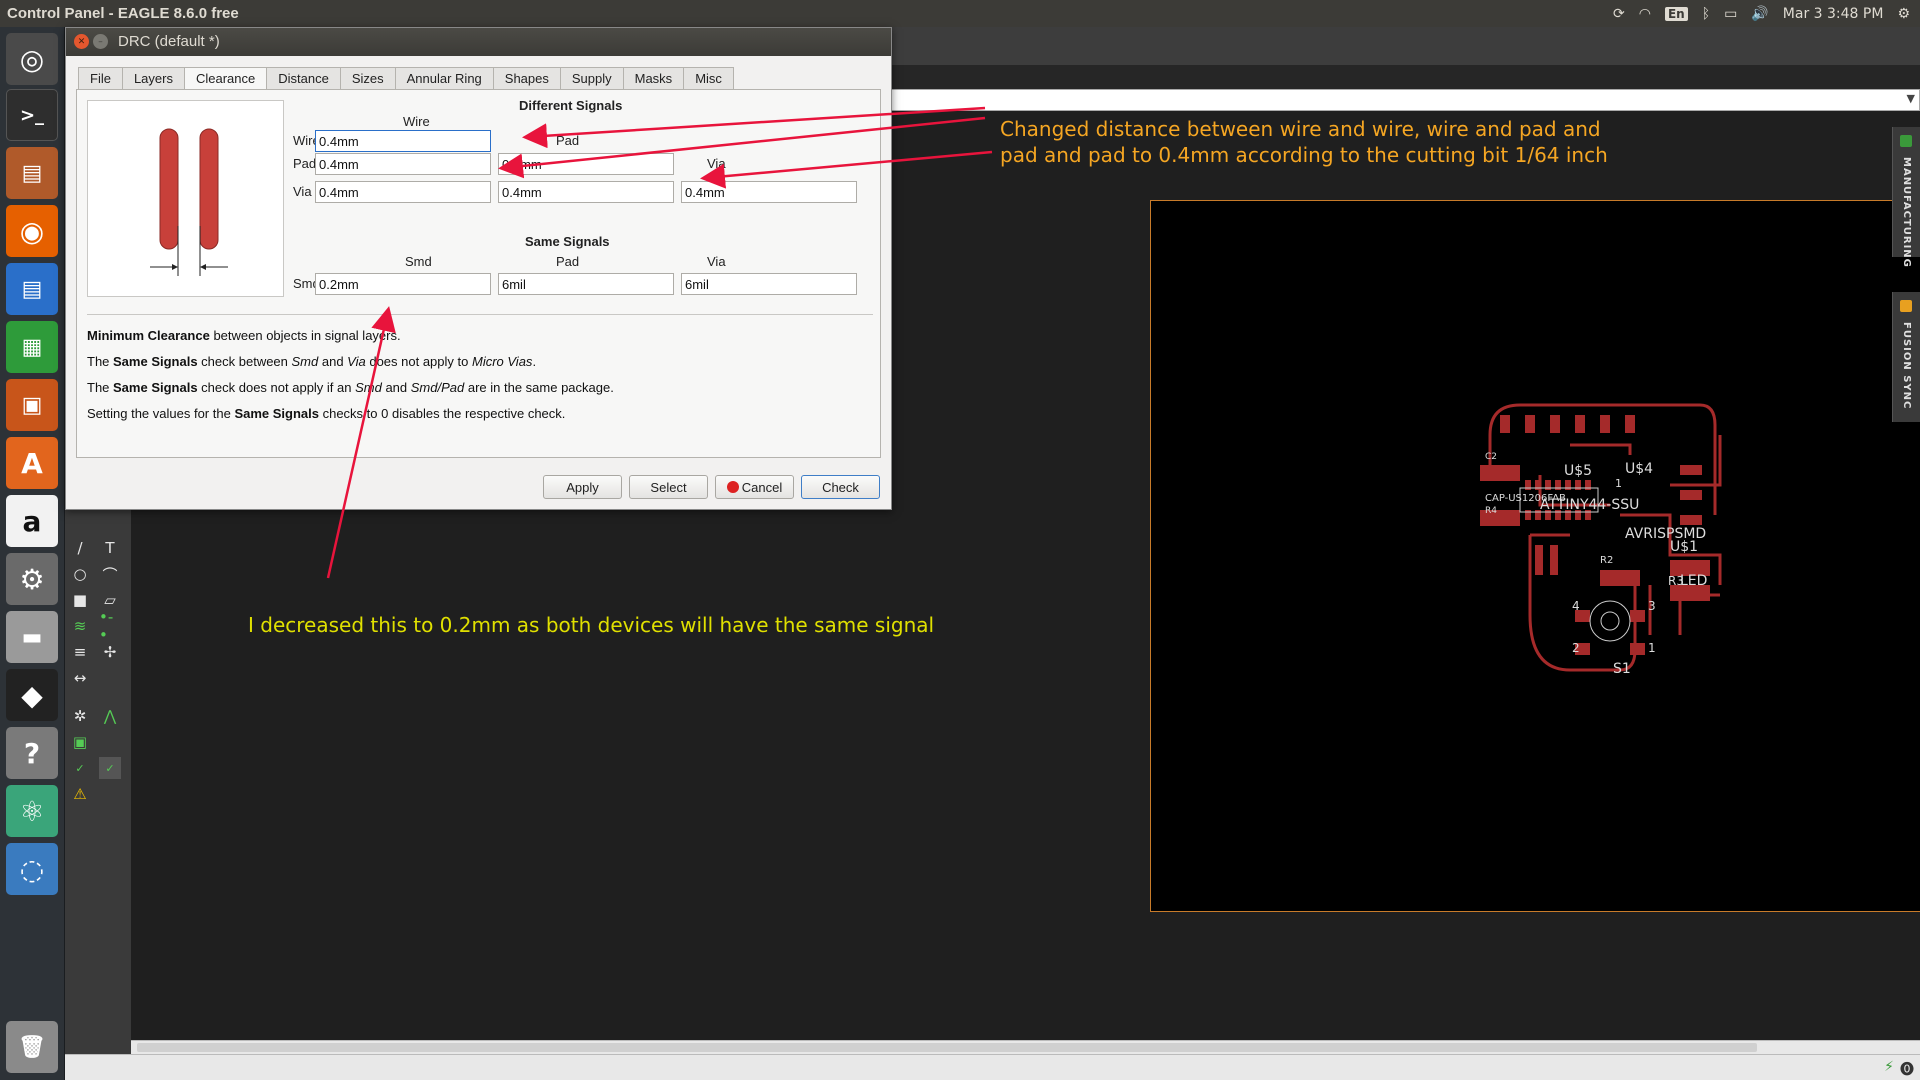 The height and width of the screenshot is (1080, 1920). What do you see at coordinates (1833, 14) in the screenshot?
I see `clock: Mar 3 3:48 PM` at bounding box center [1833, 14].